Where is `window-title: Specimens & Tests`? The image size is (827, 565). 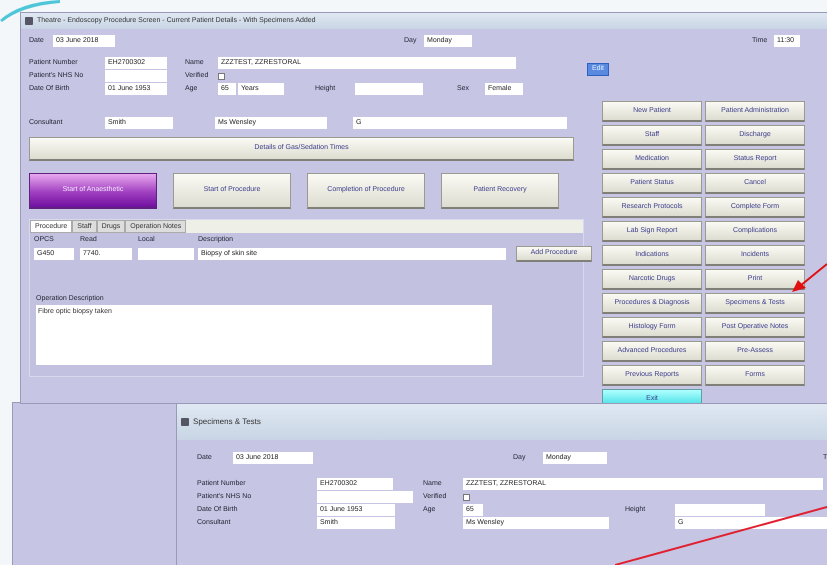
window-title: Specimens & Tests is located at coordinates (227, 422).